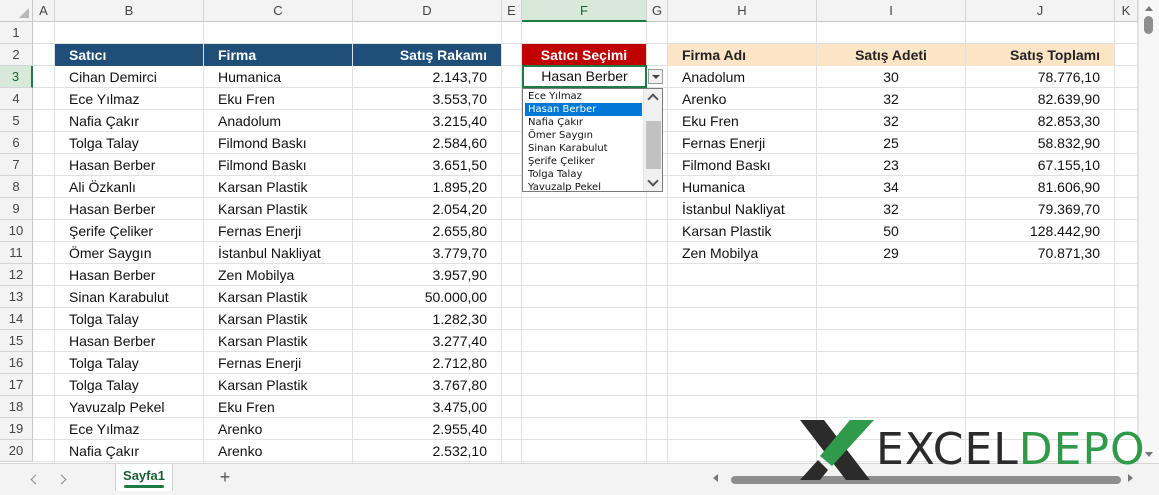 The image size is (1159, 495). I want to click on row-header-2: 2, so click(16, 55).